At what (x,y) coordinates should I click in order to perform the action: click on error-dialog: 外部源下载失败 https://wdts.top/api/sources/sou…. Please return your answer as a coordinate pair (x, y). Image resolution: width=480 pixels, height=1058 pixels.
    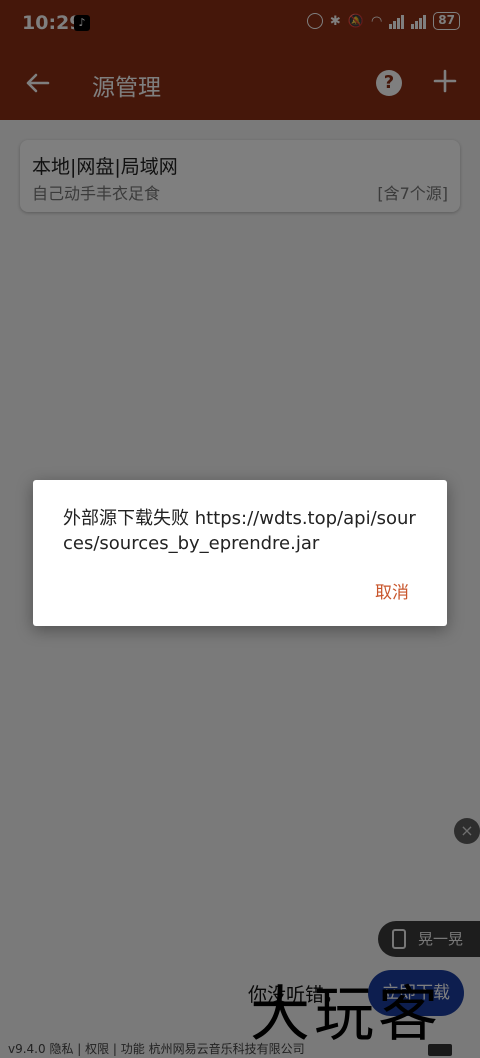
    Looking at the image, I should click on (240, 553).